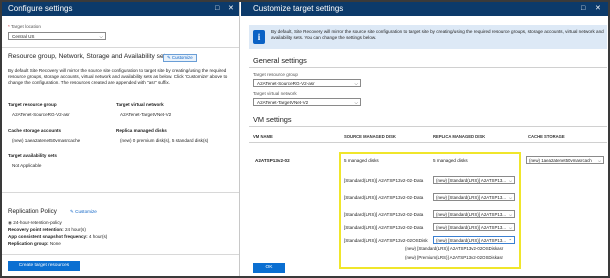 The image size is (610, 278). What do you see at coordinates (384, 227) in the screenshot?
I see `source-disk-4: [Standard(LRS)] A2ATSP13v2-02-Data` at bounding box center [384, 227].